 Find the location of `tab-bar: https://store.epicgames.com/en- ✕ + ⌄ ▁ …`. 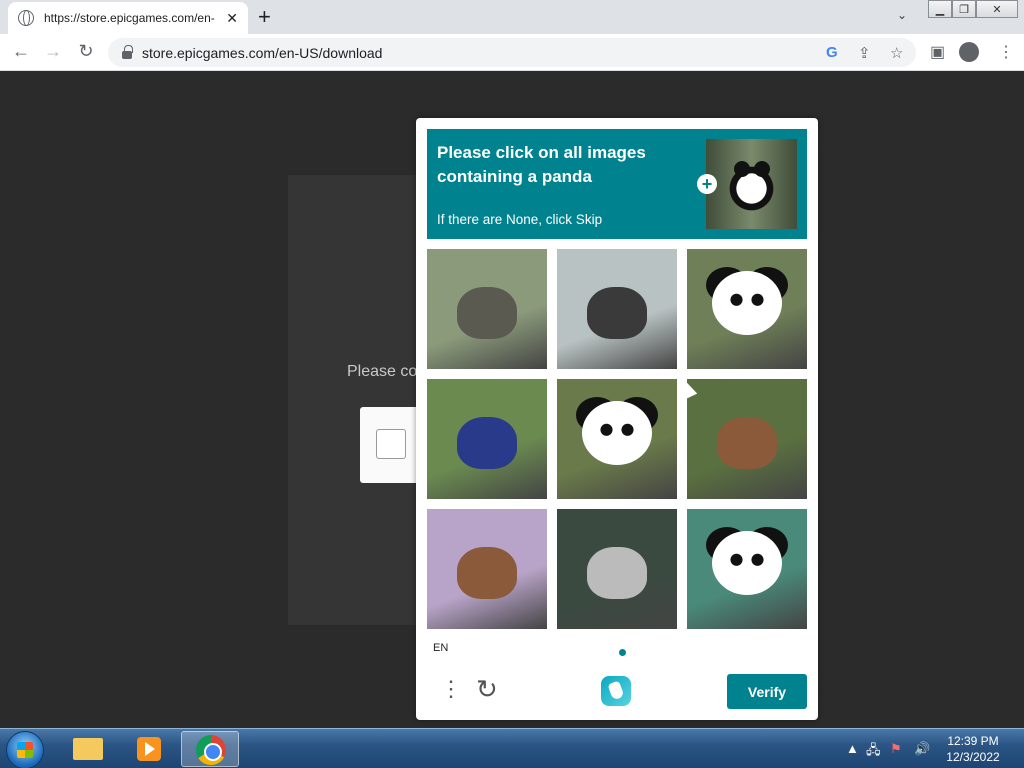

tab-bar: https://store.epicgames.com/en- ✕ + ⌄ ▁ … is located at coordinates (512, 17).